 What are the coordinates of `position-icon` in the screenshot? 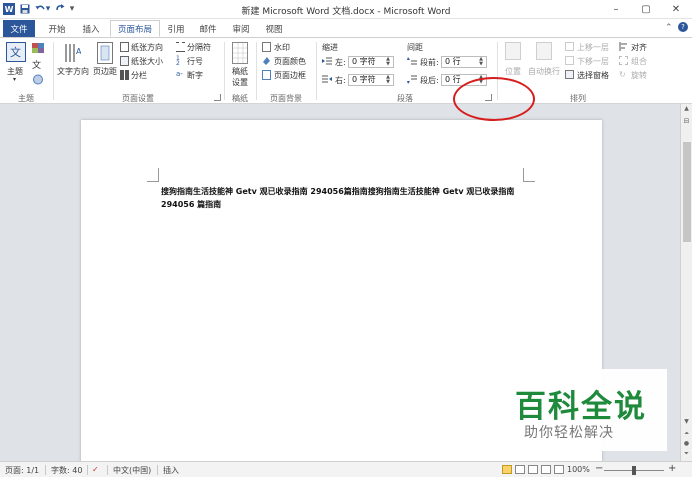 It's located at (513, 51).